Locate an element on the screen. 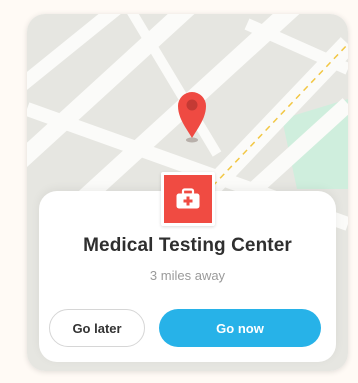 The width and height of the screenshot is (358, 383). location-pin-icon is located at coordinates (192, 117).